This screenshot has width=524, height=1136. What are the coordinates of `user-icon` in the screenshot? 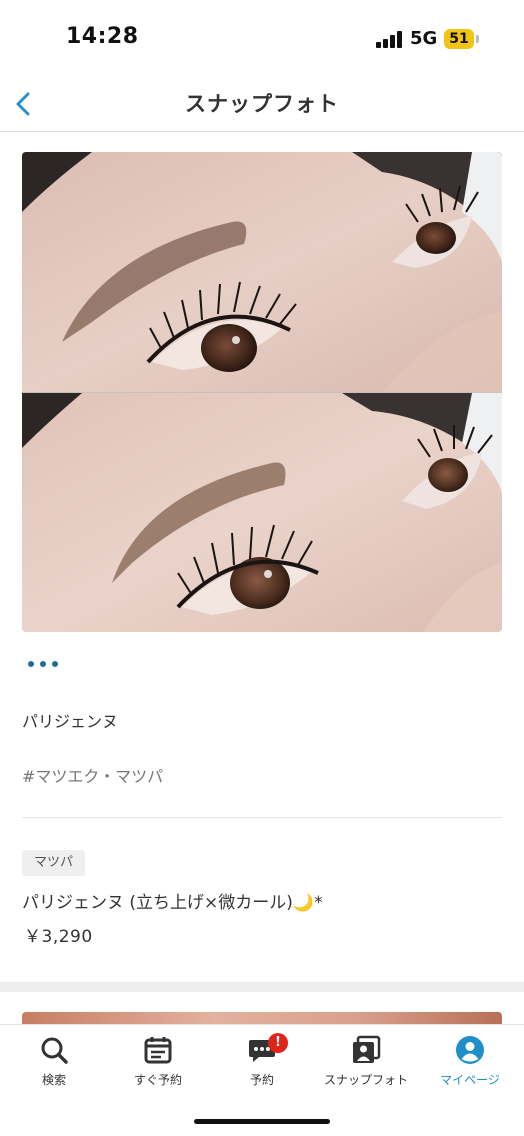 It's located at (470, 1050).